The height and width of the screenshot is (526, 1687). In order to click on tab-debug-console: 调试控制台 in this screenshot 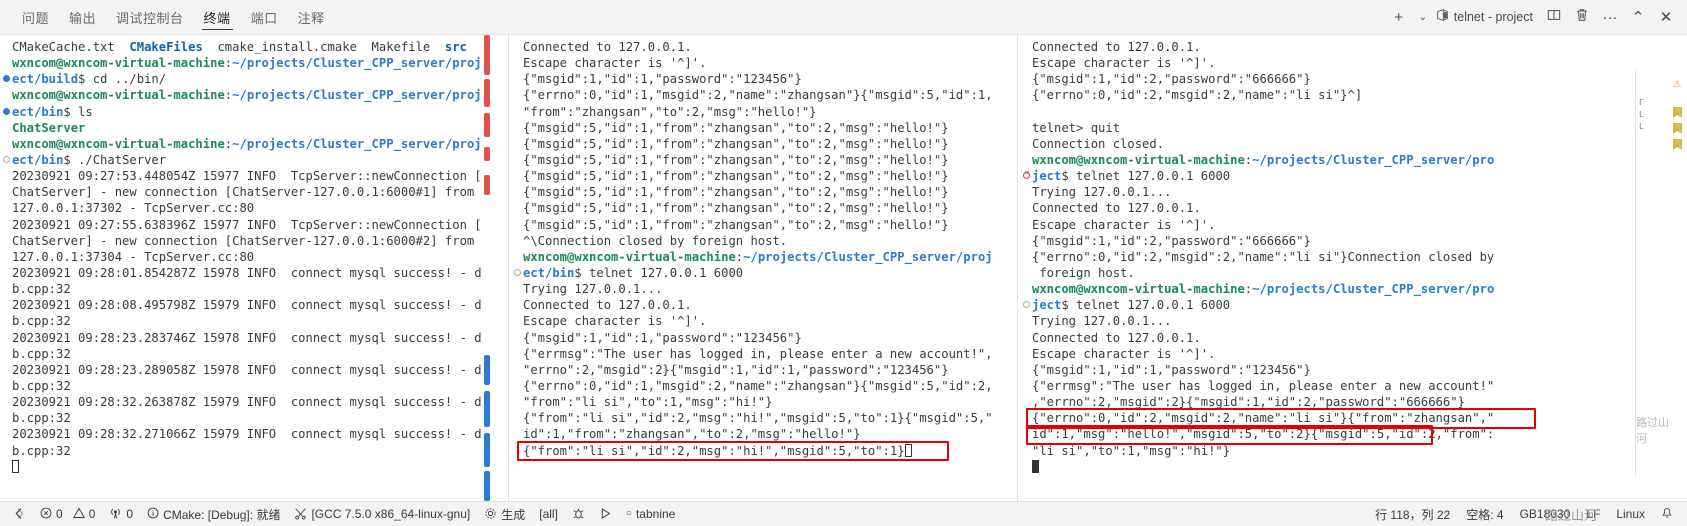, I will do `click(150, 17)`.